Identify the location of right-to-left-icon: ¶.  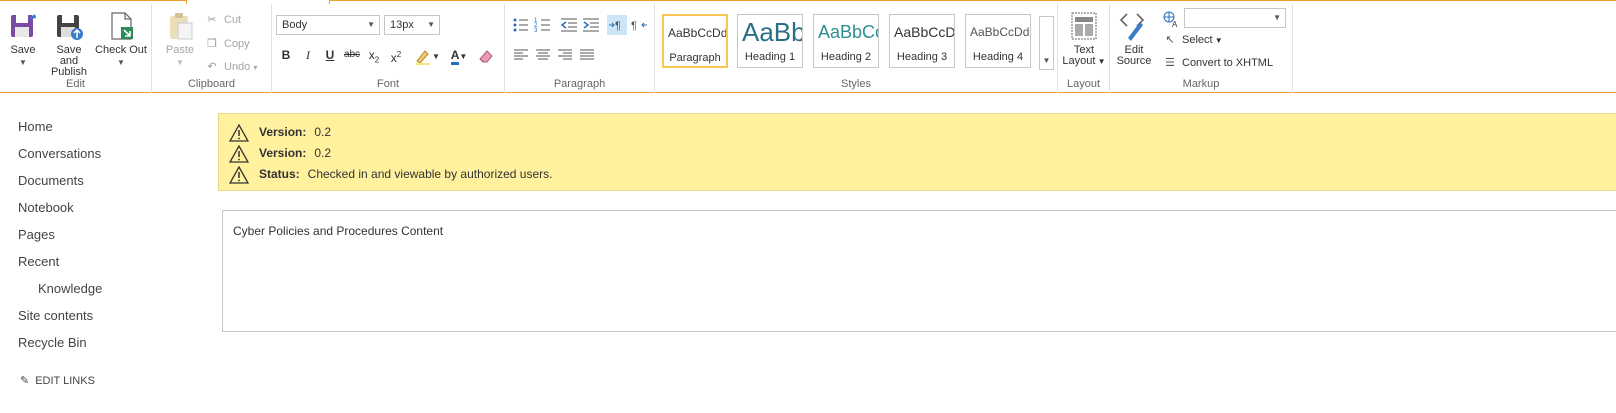
(639, 26).